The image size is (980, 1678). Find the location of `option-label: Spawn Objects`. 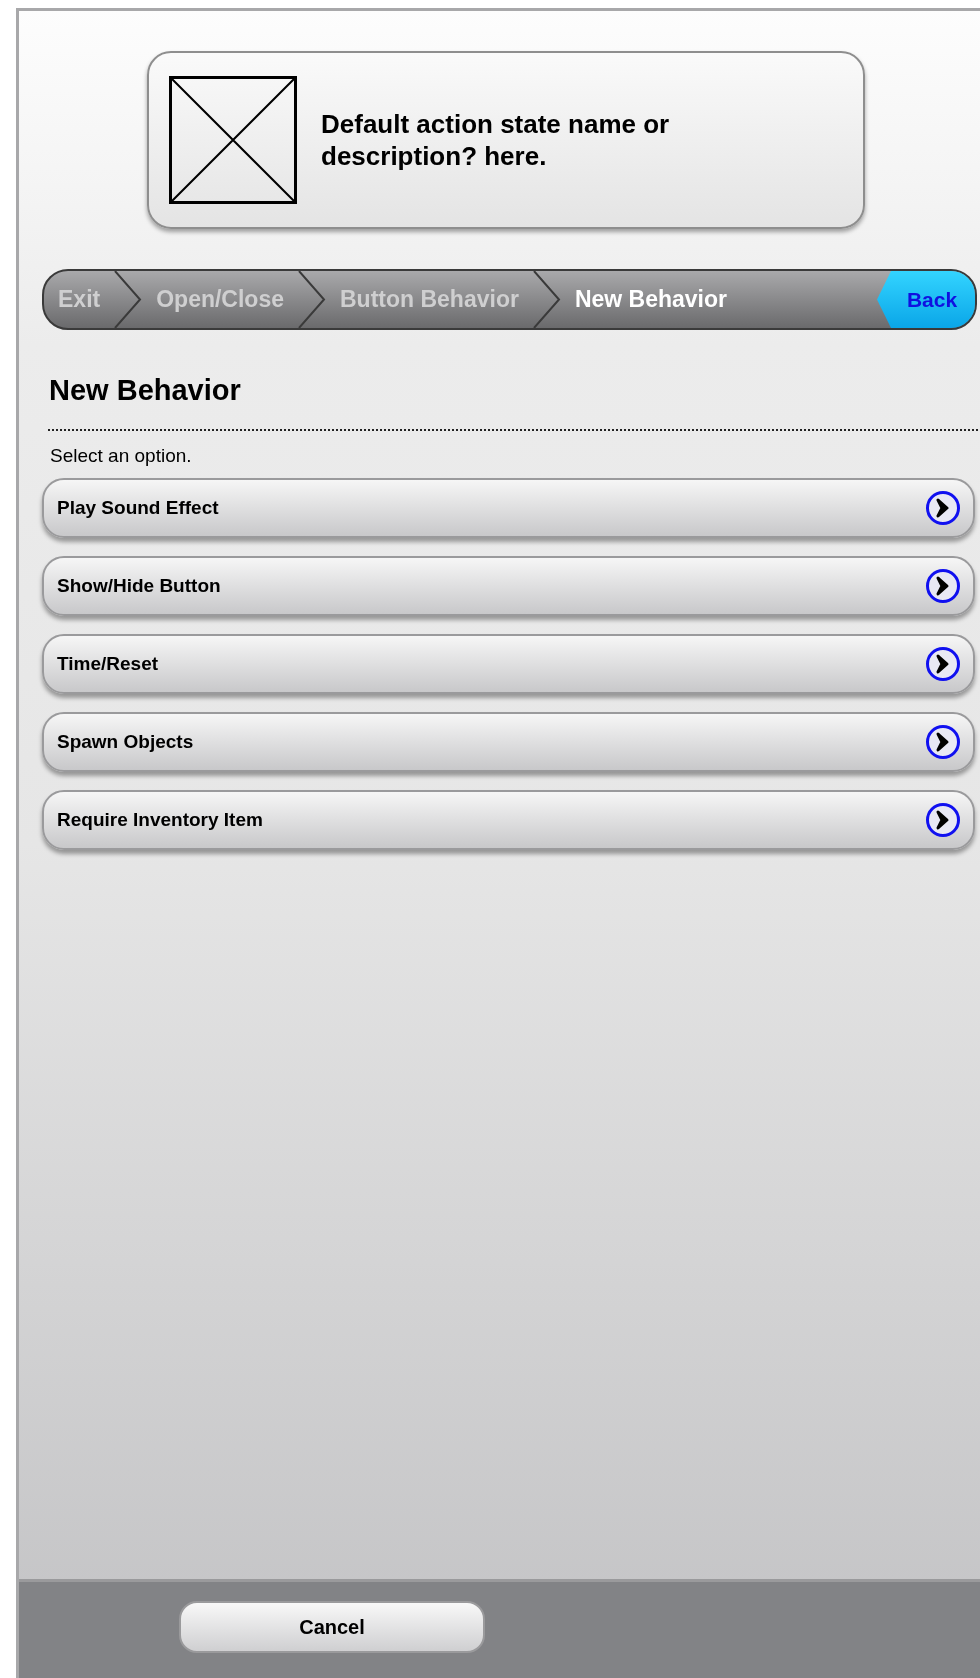

option-label: Spawn Objects is located at coordinates (125, 742).